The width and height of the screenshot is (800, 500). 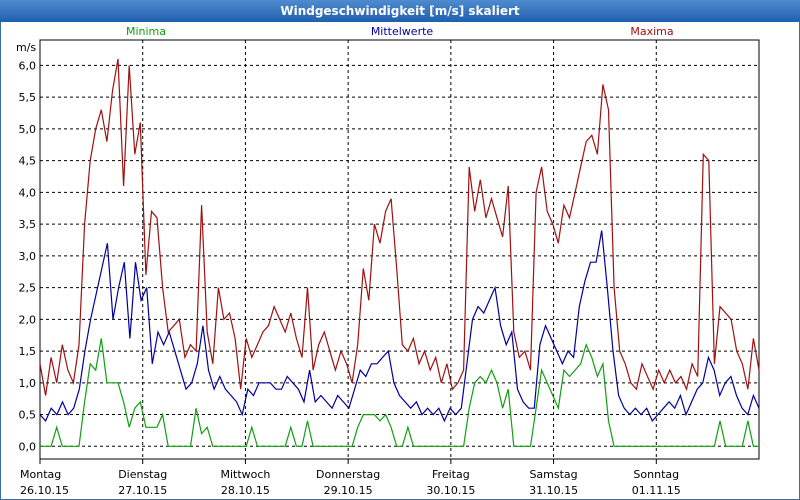 What do you see at coordinates (28, 415) in the screenshot?
I see `y-tick-label: 0,5` at bounding box center [28, 415].